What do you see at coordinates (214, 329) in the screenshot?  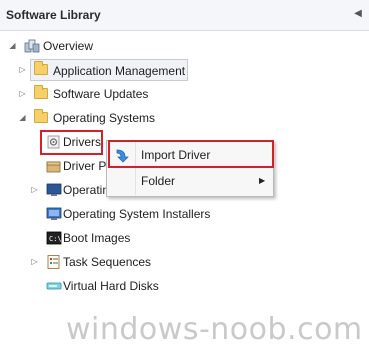 I see `watermark: windows-noob.com` at bounding box center [214, 329].